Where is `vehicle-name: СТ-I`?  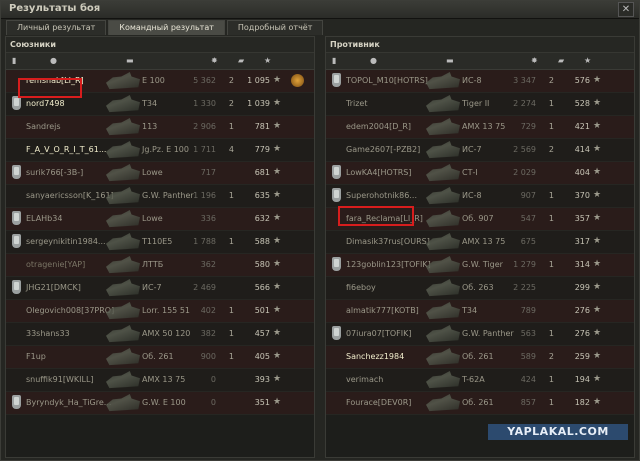
vehicle-name: СТ-I is located at coordinates (470, 172).